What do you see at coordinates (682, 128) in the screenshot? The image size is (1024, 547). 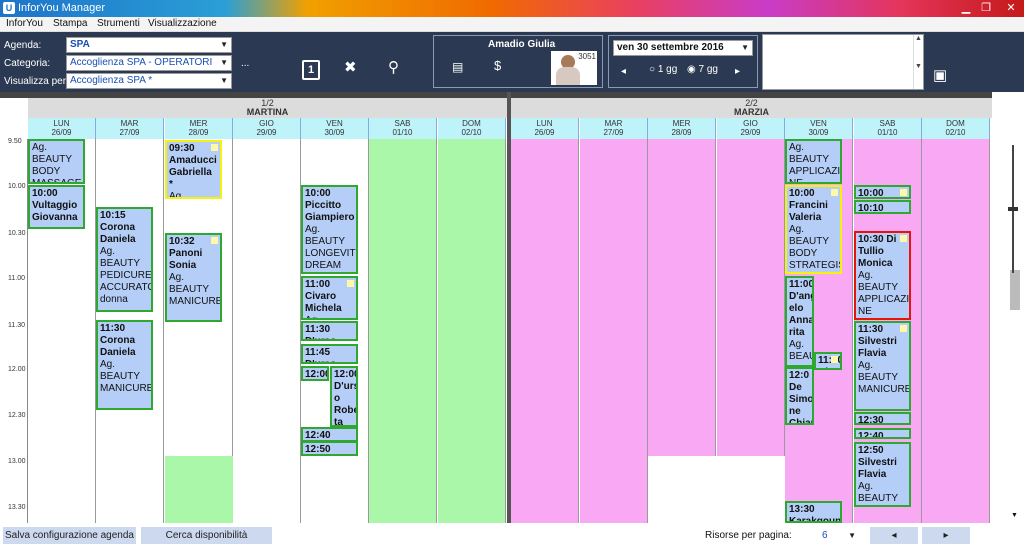 I see `day-header: MER 28/09` at bounding box center [682, 128].